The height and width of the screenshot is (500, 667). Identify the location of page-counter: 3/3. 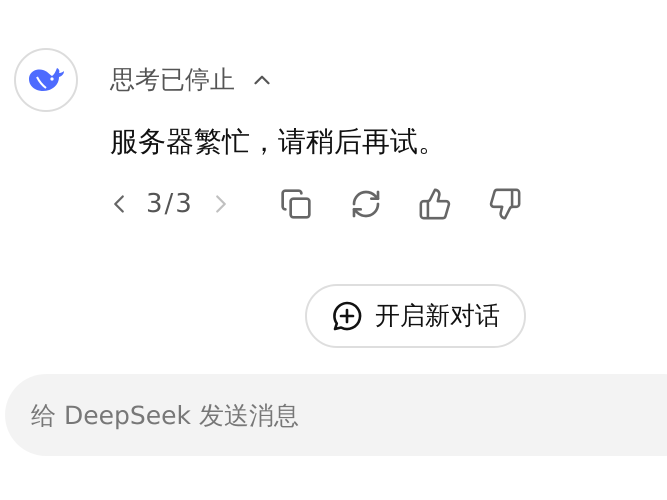
(170, 204).